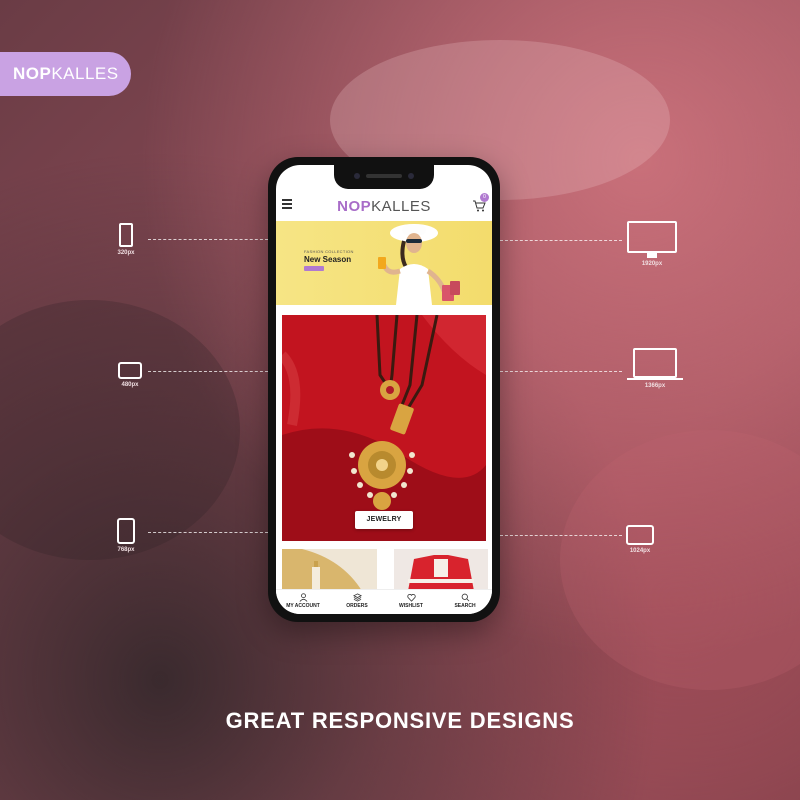 Image resolution: width=800 pixels, height=800 pixels. I want to click on bottom-navigation: MY ACCOUNT ORDERS WISHLIST SEARCH, so click(384, 601).